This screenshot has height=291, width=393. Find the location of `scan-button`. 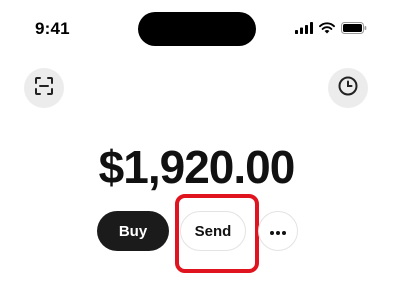

scan-button is located at coordinates (44, 88).